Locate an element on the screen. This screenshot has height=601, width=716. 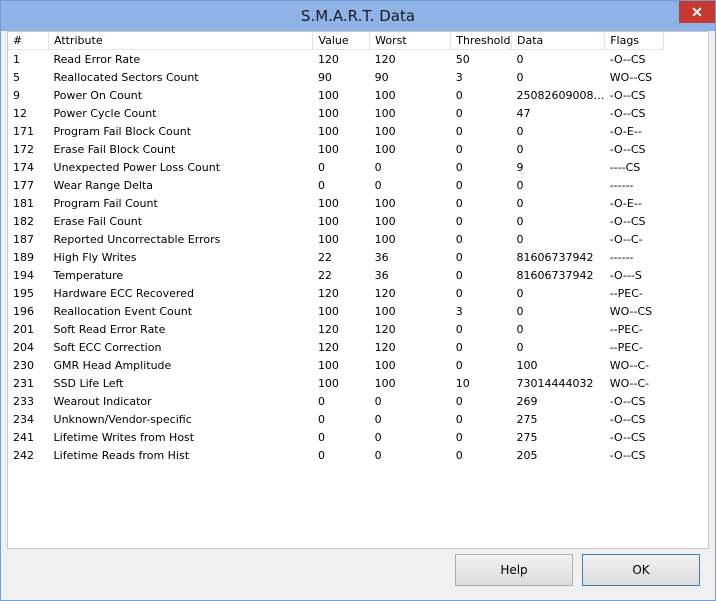
table-row: 172 Erase Fail Block Count 100 100 0 0 -O--CS is located at coordinates (336, 149).